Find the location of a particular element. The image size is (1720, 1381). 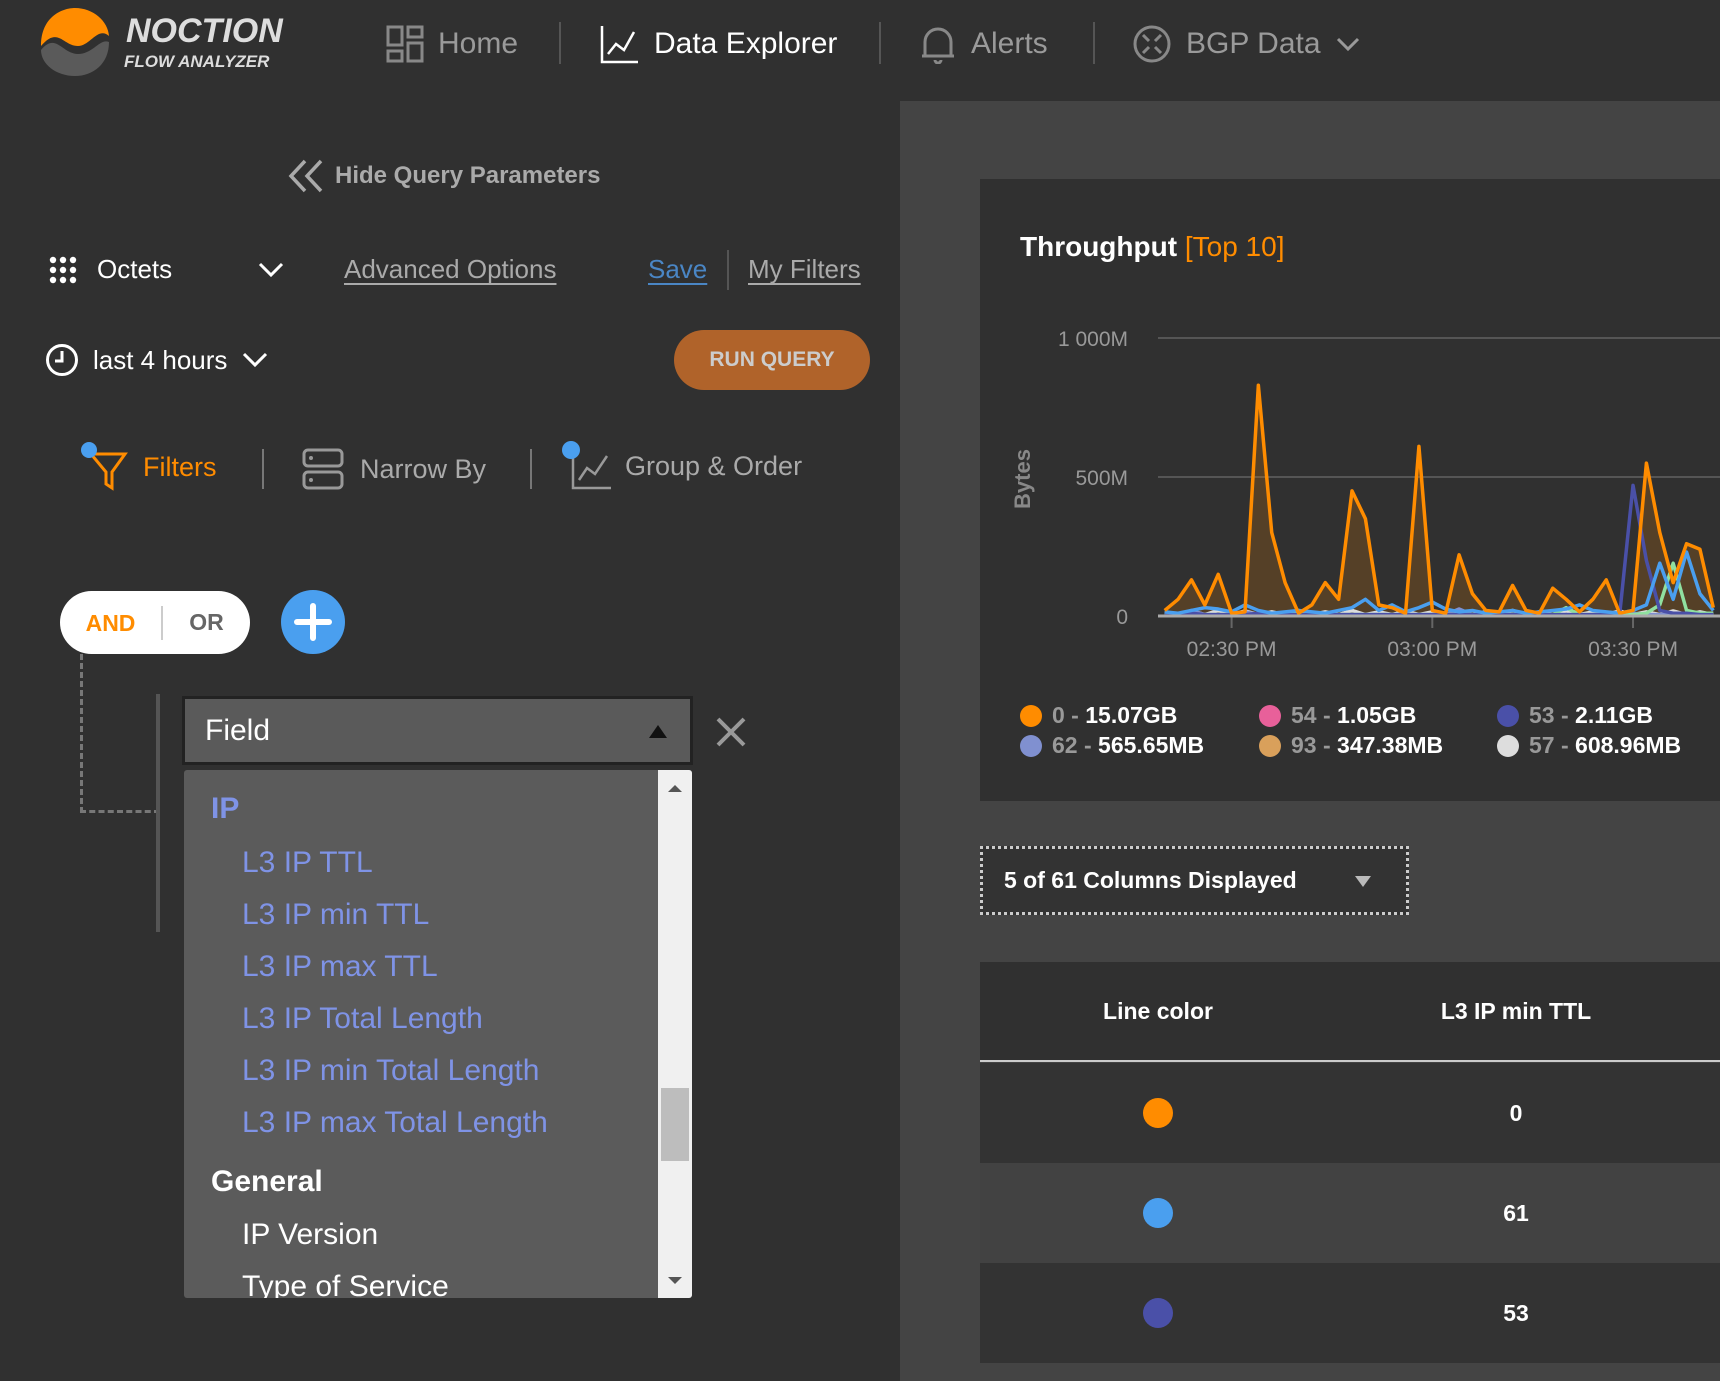

table-row: 53 is located at coordinates (1350, 1313).